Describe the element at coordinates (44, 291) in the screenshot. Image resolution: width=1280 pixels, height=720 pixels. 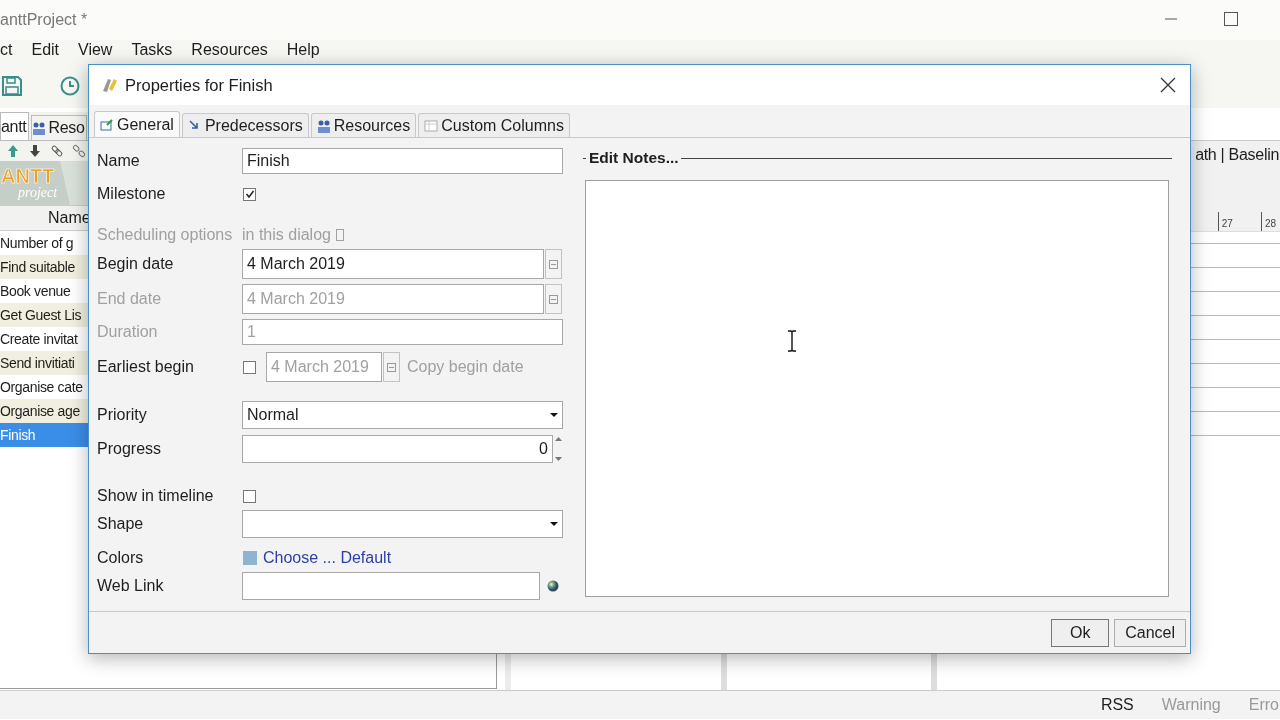
I see `tree-row: Book venue` at that location.